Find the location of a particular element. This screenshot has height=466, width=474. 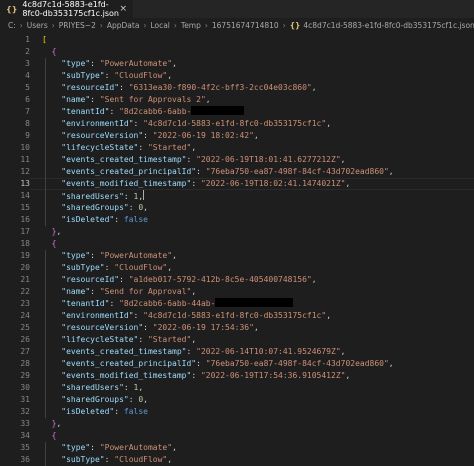

breadcrumb-segment: Users is located at coordinates (37, 25).